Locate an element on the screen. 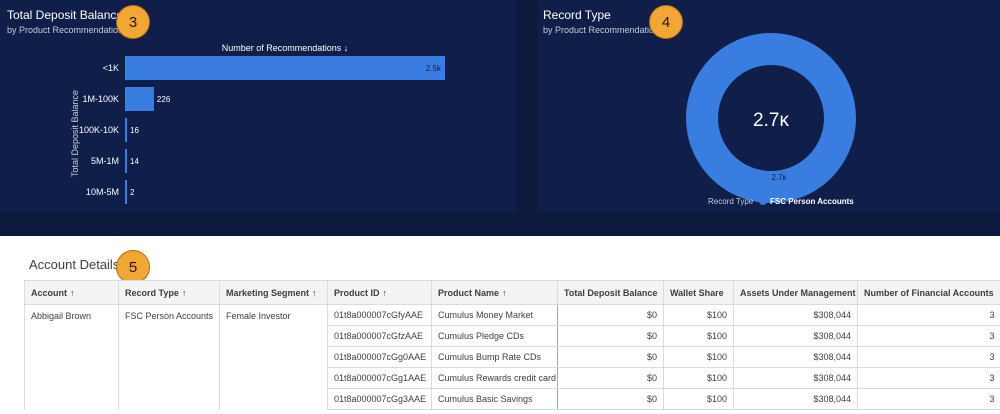 This screenshot has height=414, width=1000. cell-product-id: 01t8a000007cGg1AAE is located at coordinates (379, 378).